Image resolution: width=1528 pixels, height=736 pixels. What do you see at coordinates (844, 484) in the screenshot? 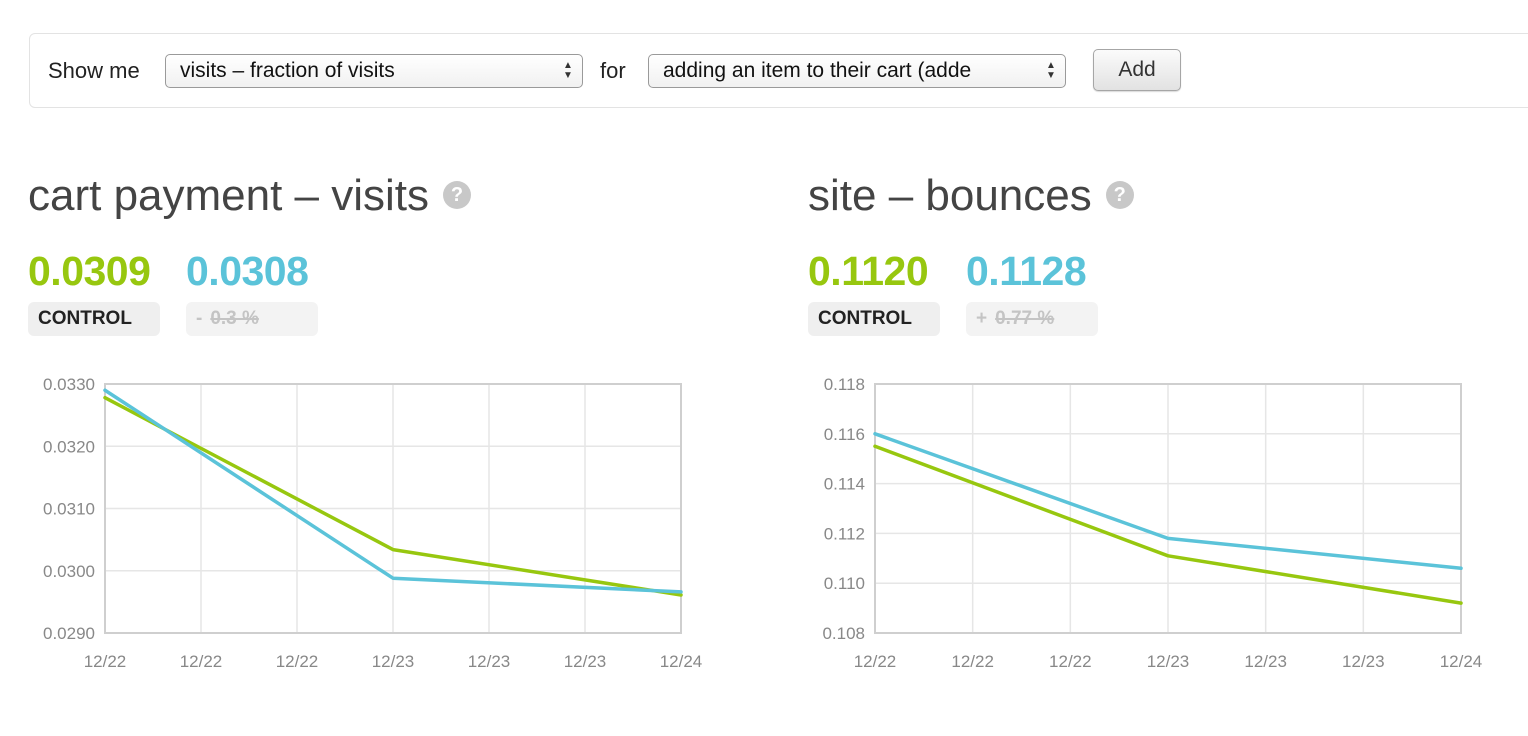
I see `y-tick-label: 0.114` at bounding box center [844, 484].